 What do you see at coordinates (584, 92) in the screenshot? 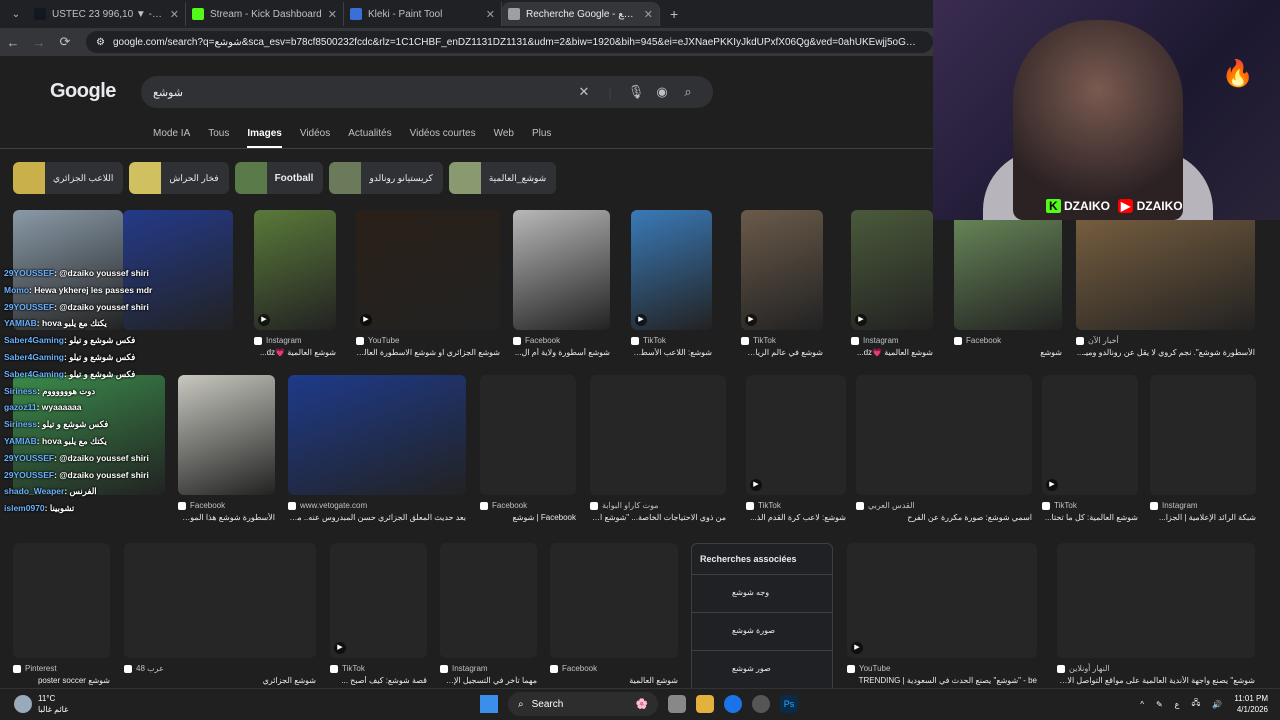
I see `clear-icon: ✕` at bounding box center [584, 92].